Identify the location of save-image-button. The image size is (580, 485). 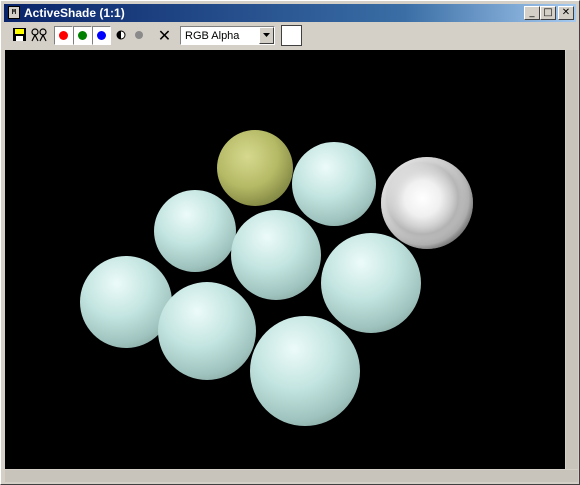
(20, 35).